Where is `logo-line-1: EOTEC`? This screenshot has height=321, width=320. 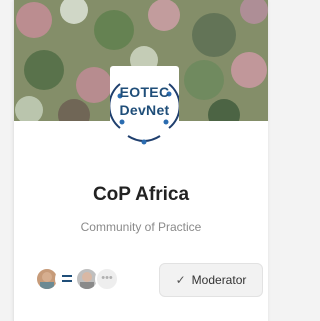 logo-line-1: EOTEC is located at coordinates (144, 92).